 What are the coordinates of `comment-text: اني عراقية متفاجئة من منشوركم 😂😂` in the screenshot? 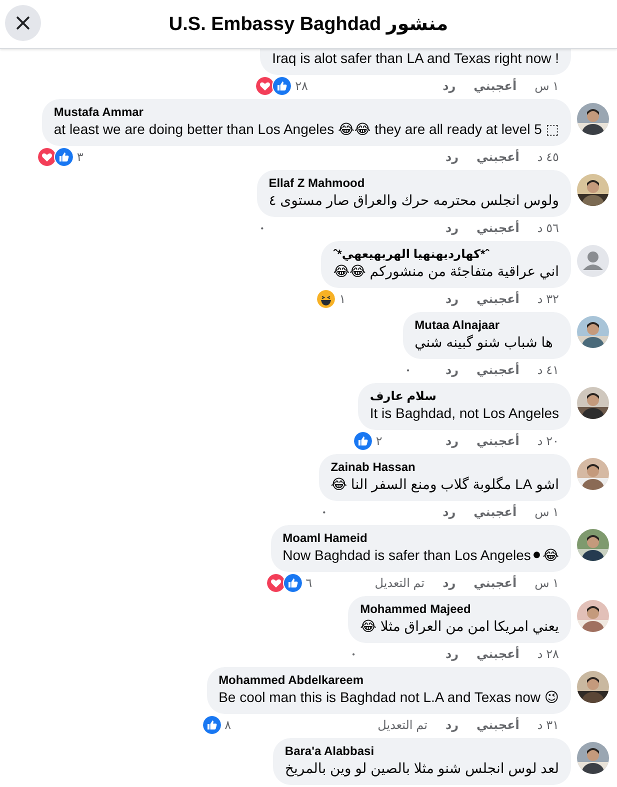 It's located at (446, 271).